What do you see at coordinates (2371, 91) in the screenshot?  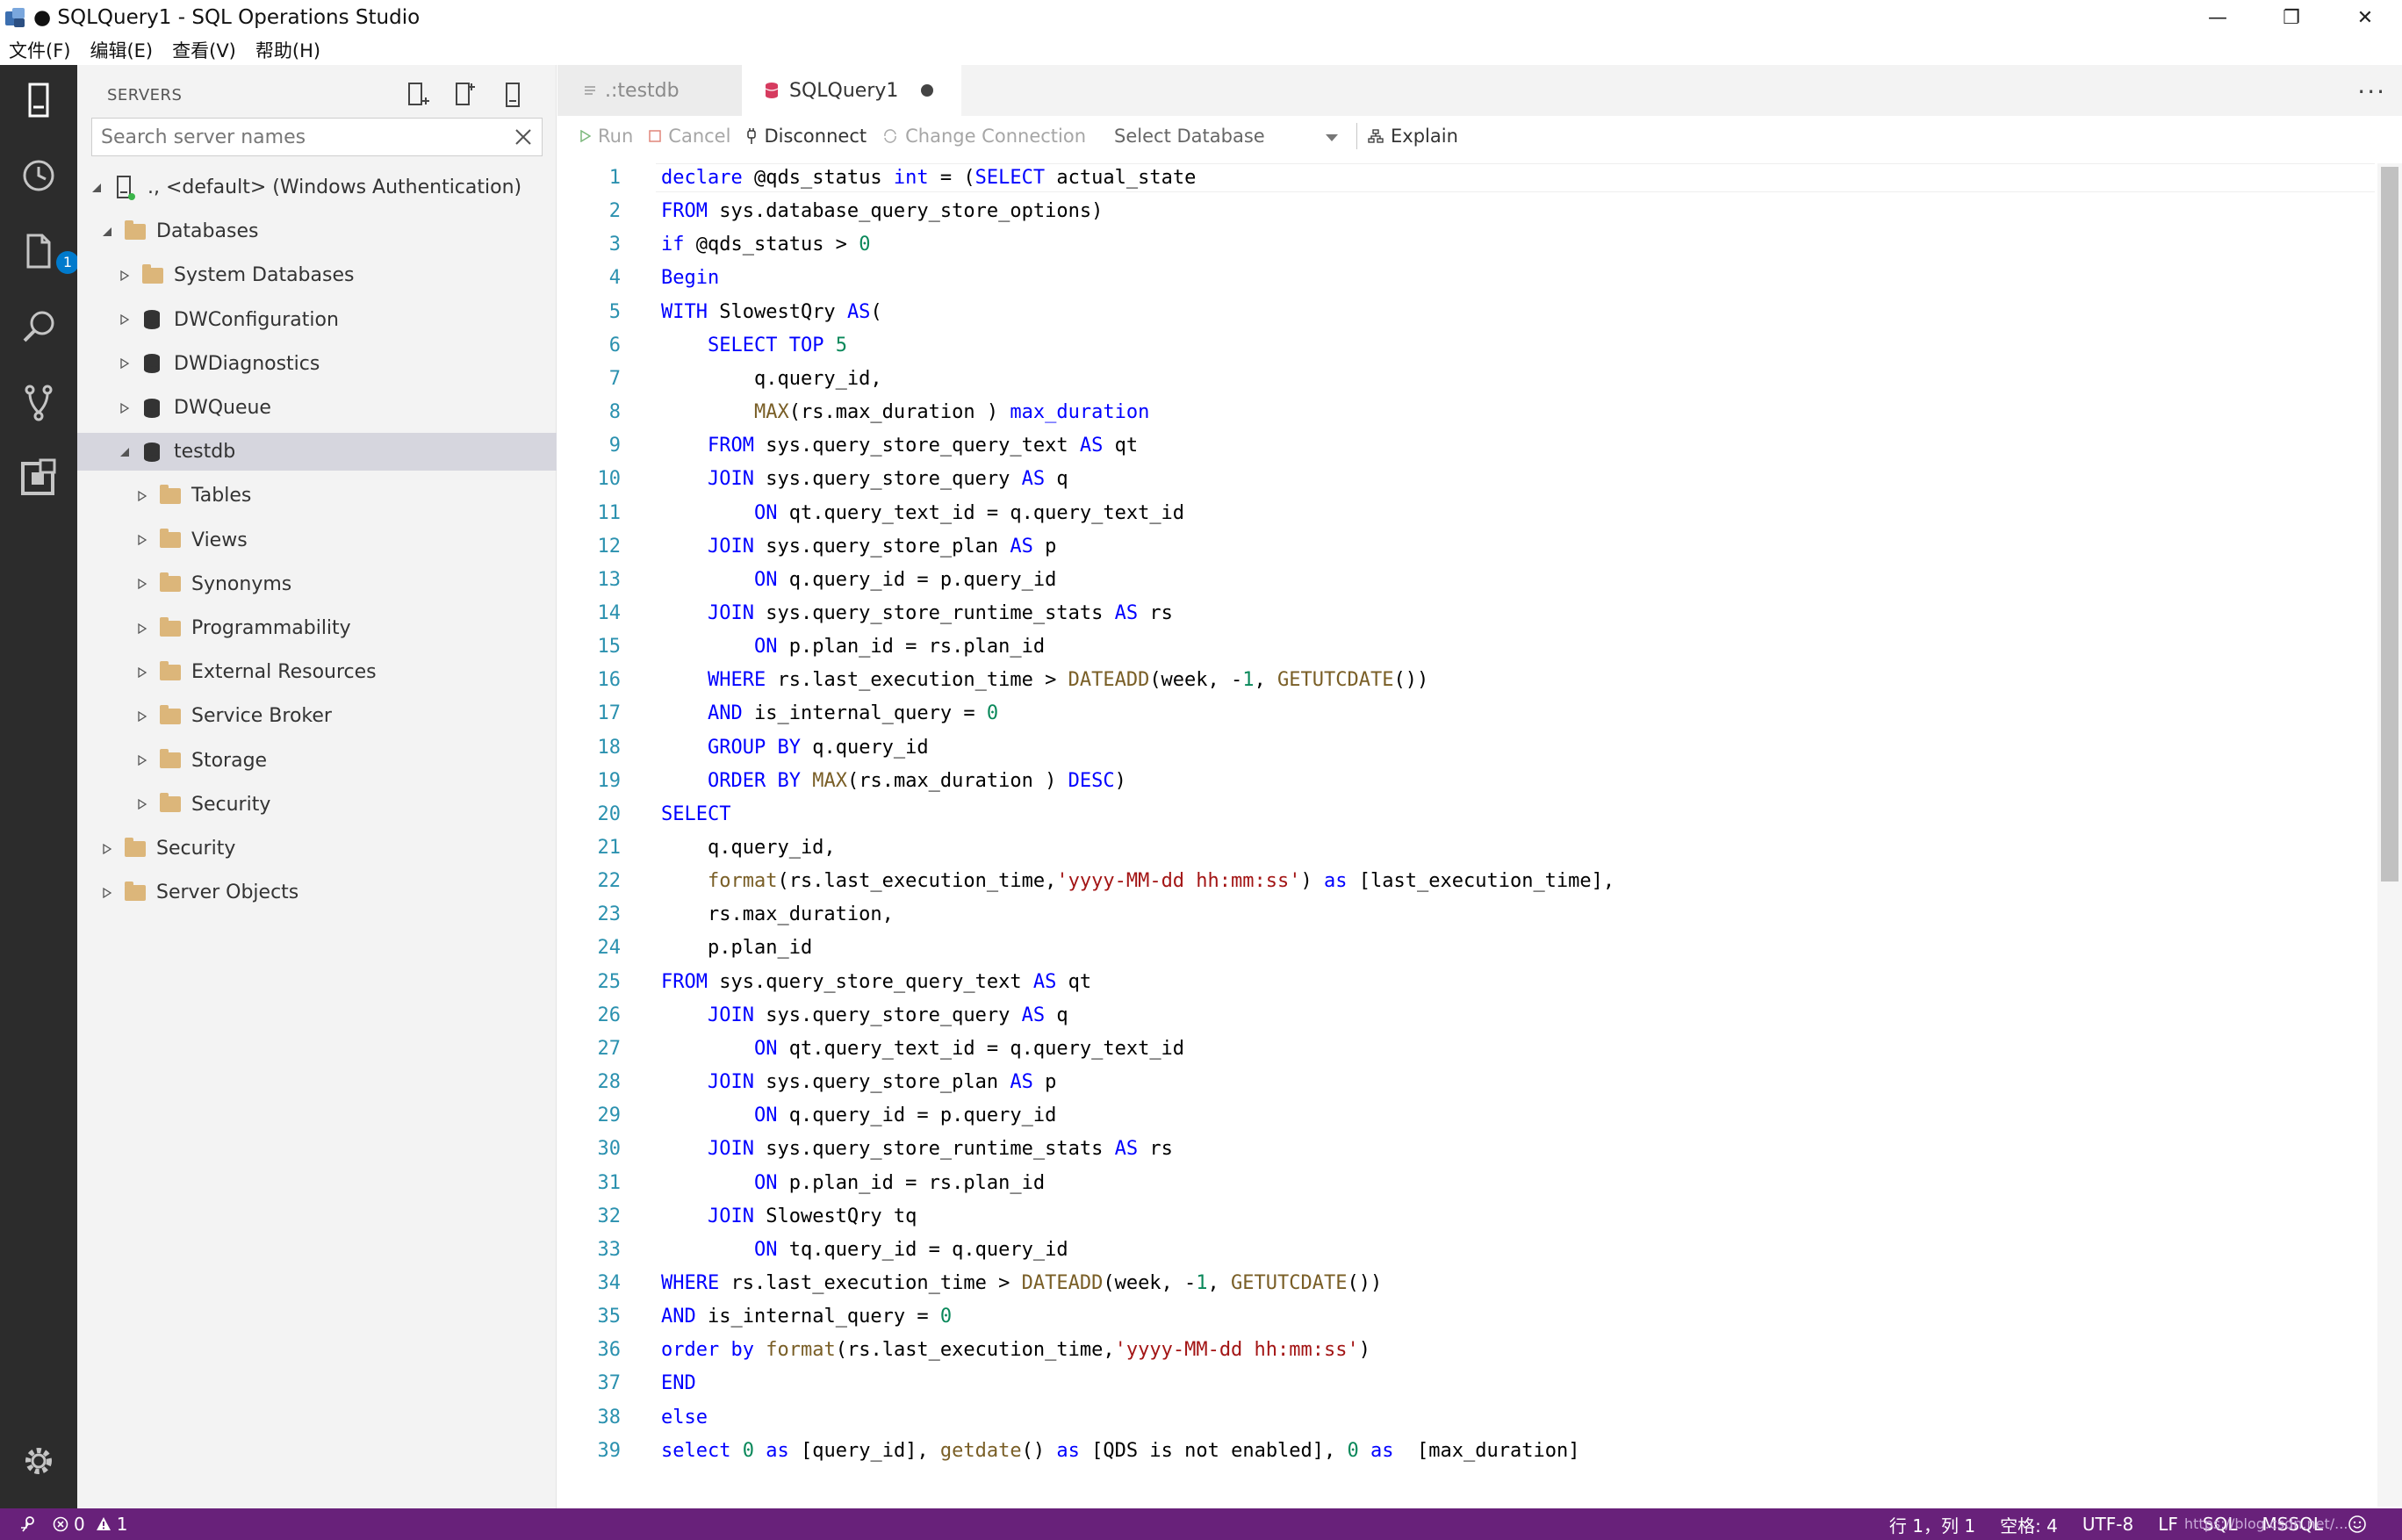 I see `more-actions-icon: ···` at bounding box center [2371, 91].